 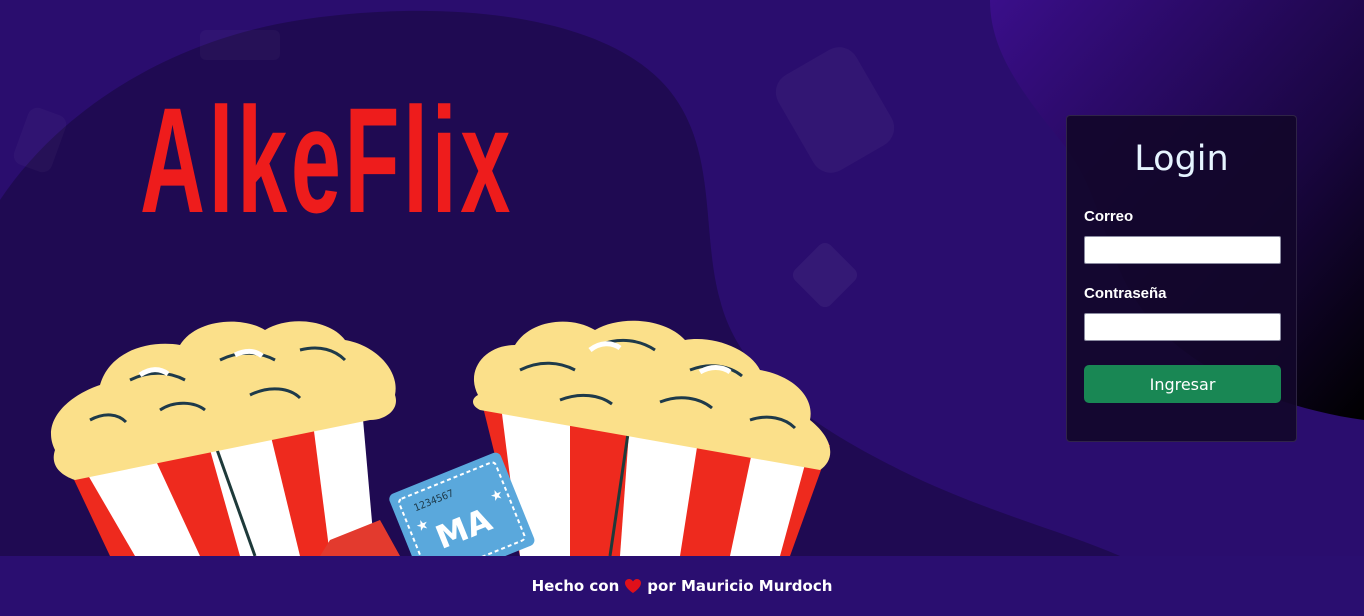 What do you see at coordinates (1181, 159) in the screenshot?
I see `login-title: Login` at bounding box center [1181, 159].